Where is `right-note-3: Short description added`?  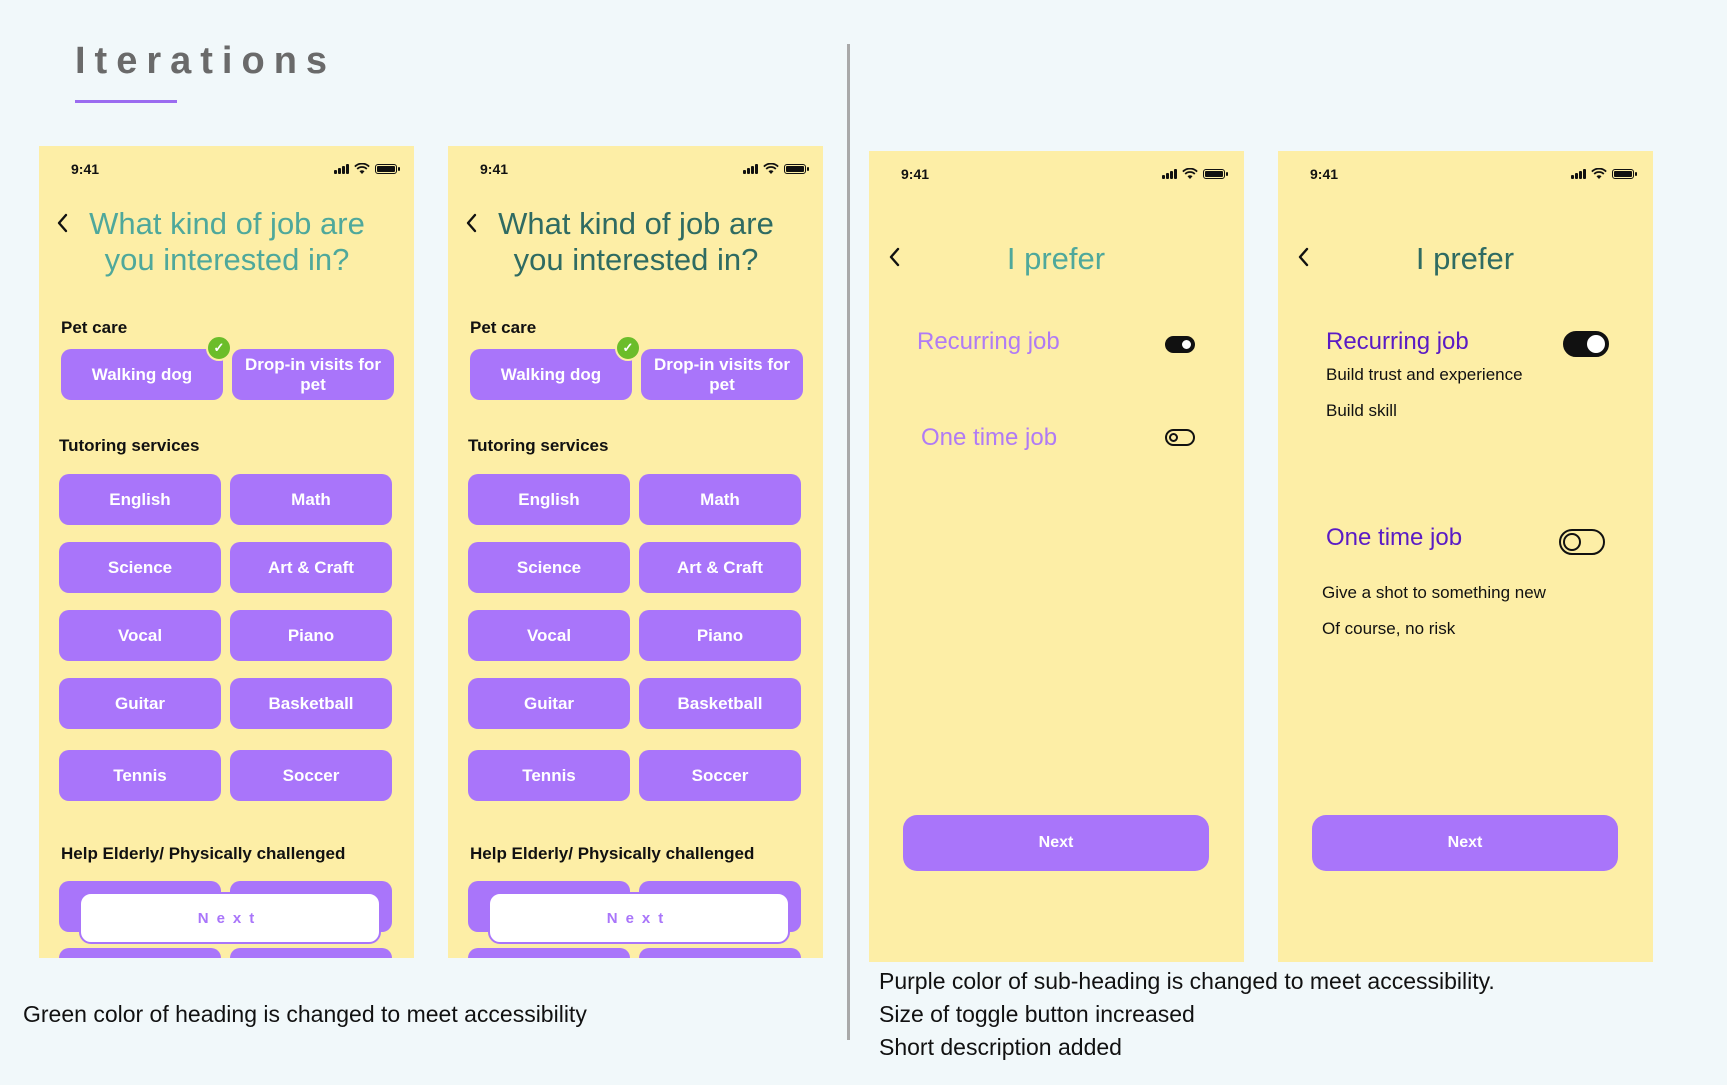 right-note-3: Short description added is located at coordinates (1000, 1047).